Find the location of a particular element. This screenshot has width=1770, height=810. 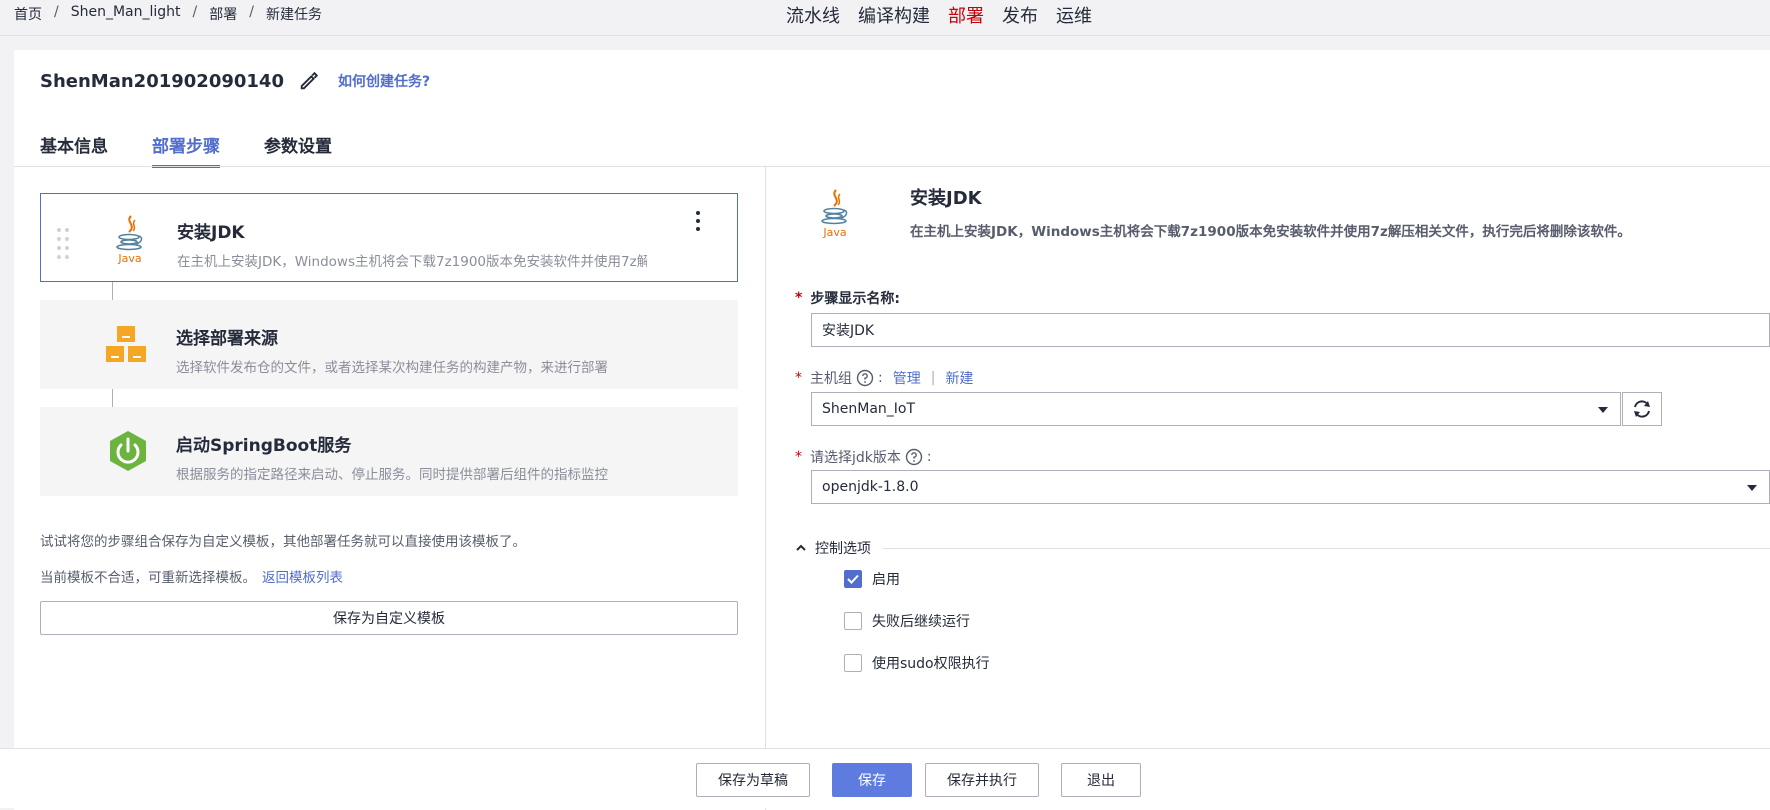

exit-button: 退出 is located at coordinates (1101, 780).